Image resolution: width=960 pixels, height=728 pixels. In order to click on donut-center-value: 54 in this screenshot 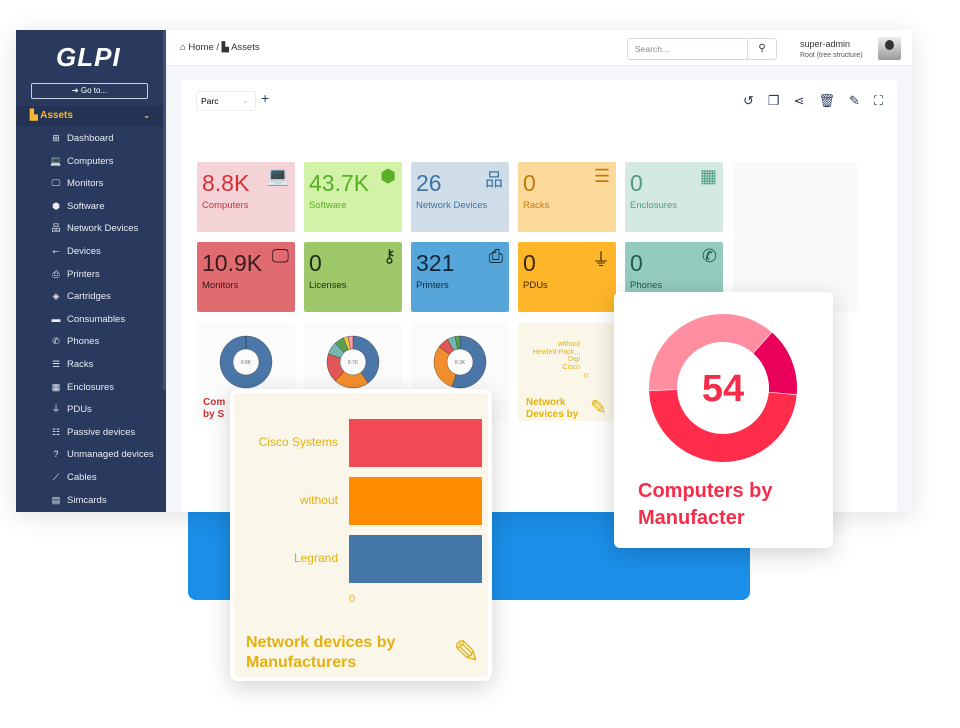, I will do `click(723, 389)`.